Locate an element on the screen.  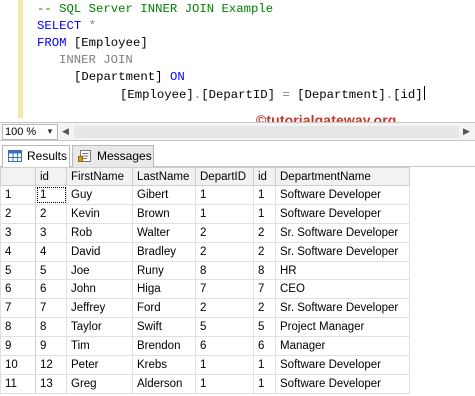
table-cell: CEO is located at coordinates (342, 289).